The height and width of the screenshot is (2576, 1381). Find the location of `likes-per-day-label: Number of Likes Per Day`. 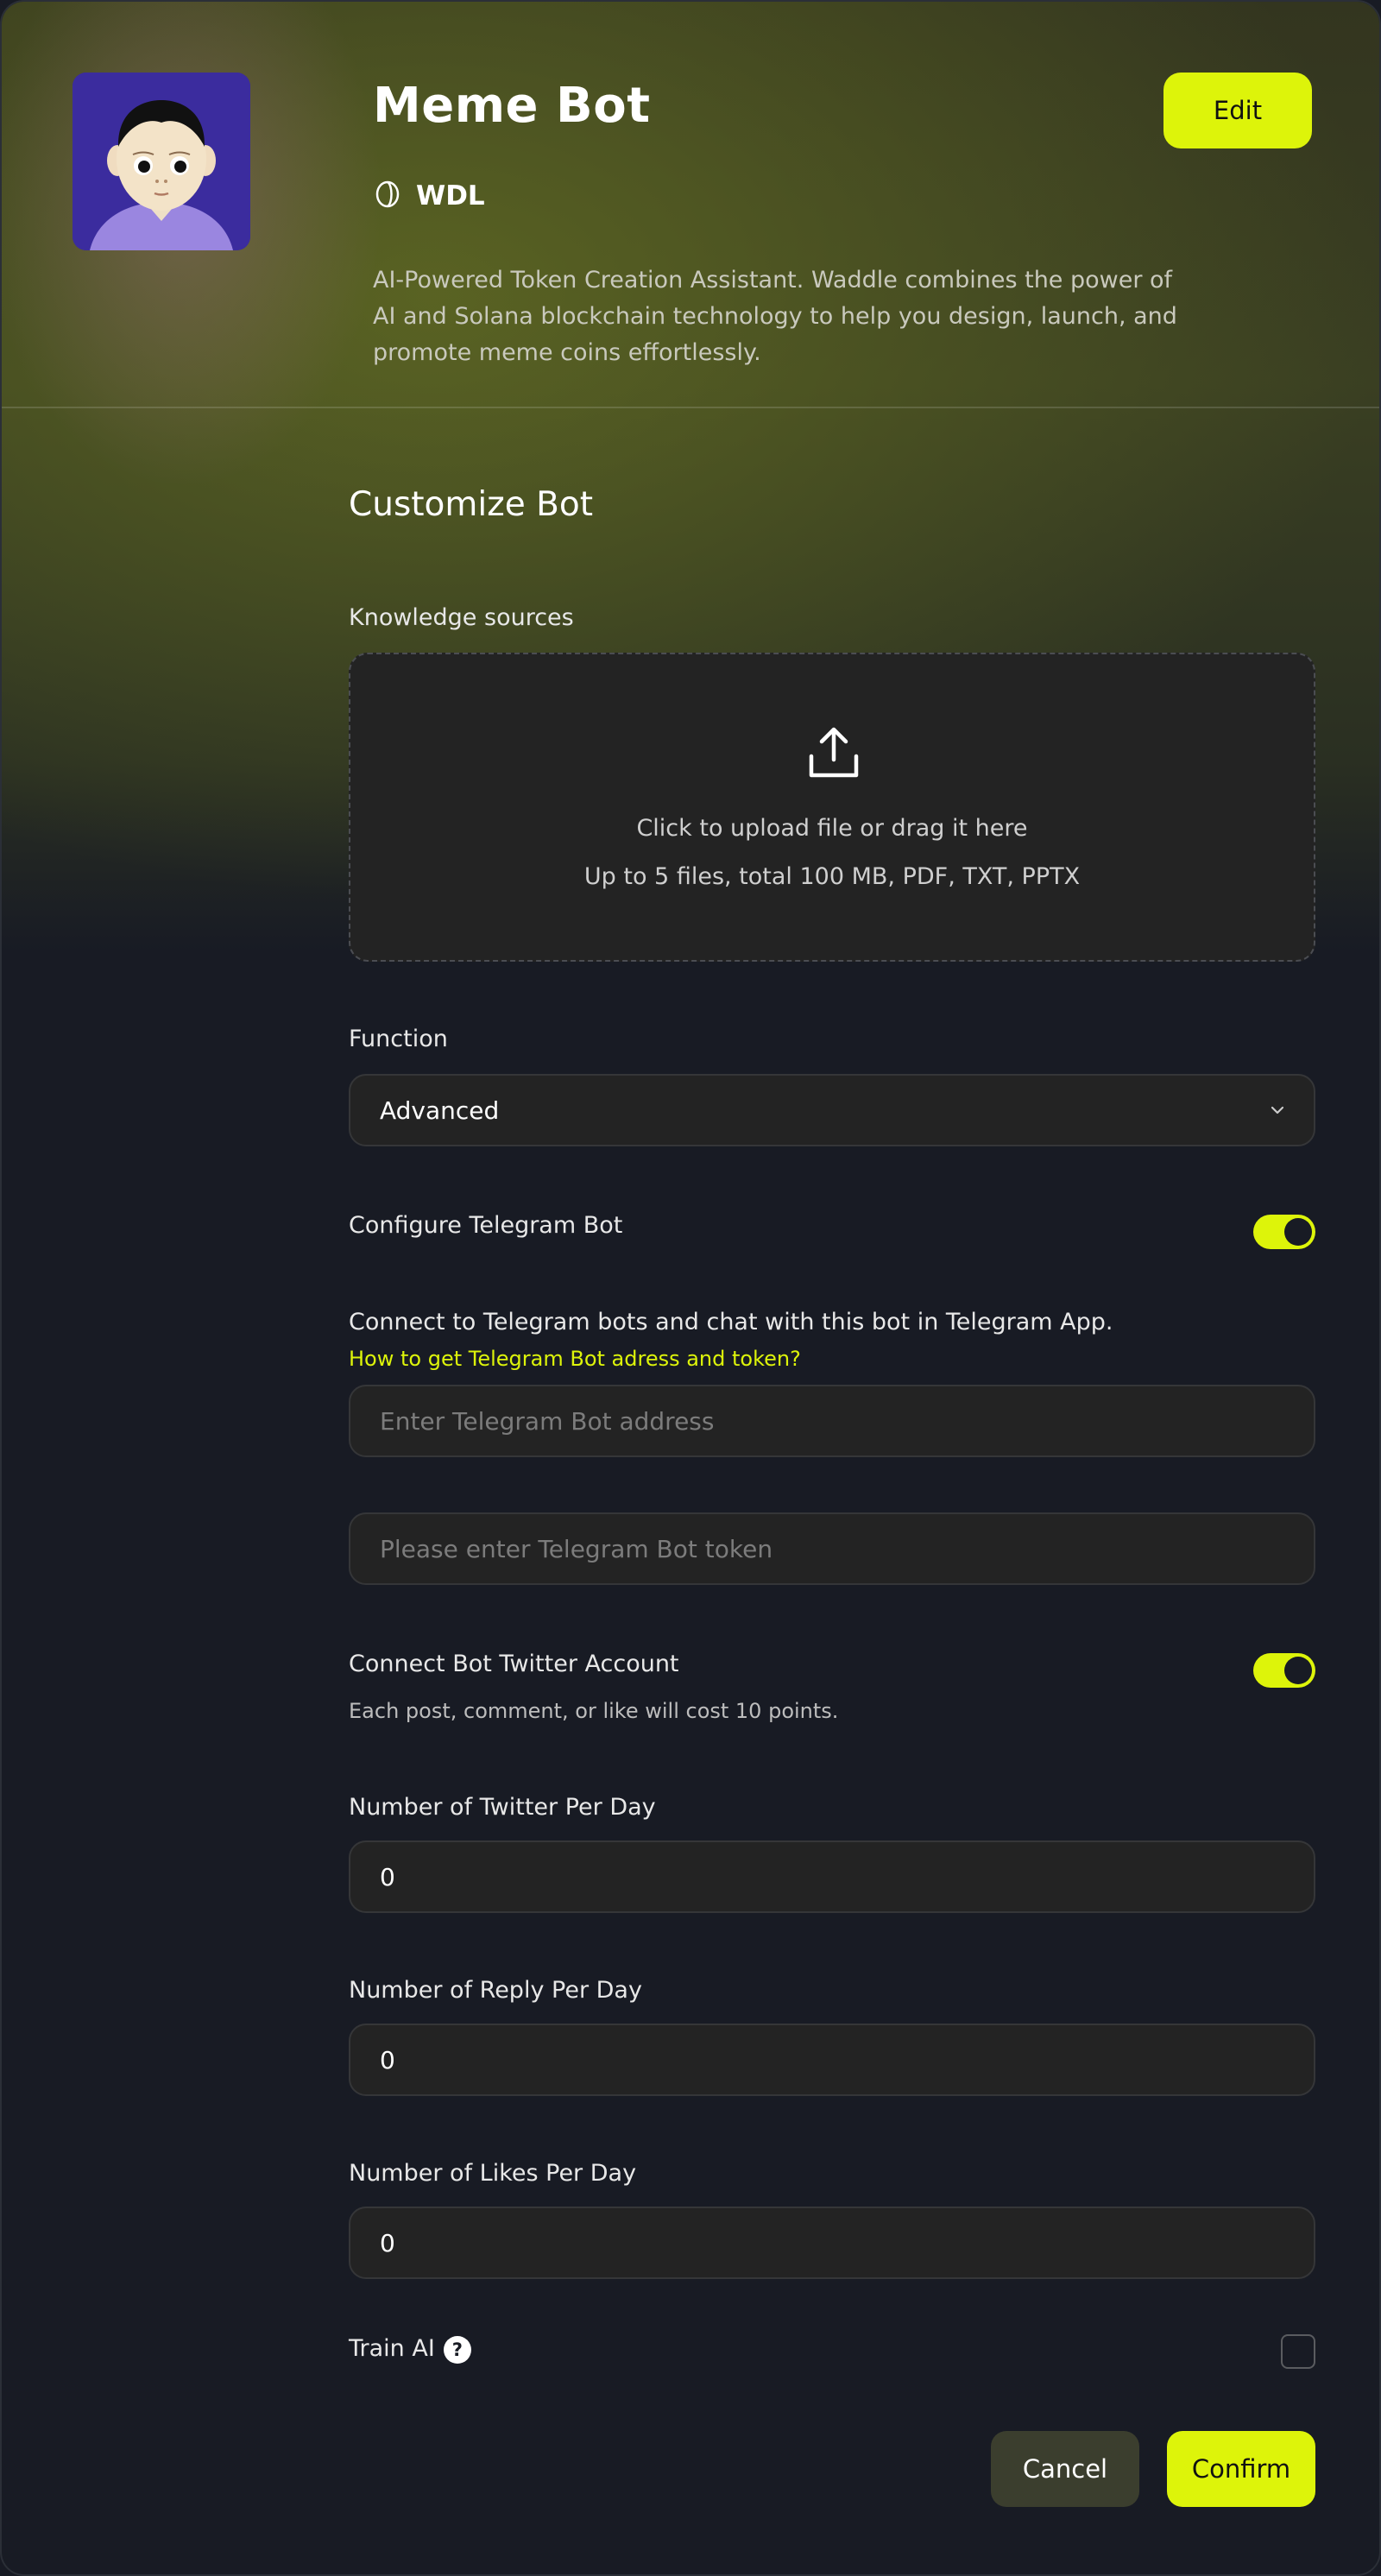

likes-per-day-label: Number of Likes Per Day is located at coordinates (493, 2173).